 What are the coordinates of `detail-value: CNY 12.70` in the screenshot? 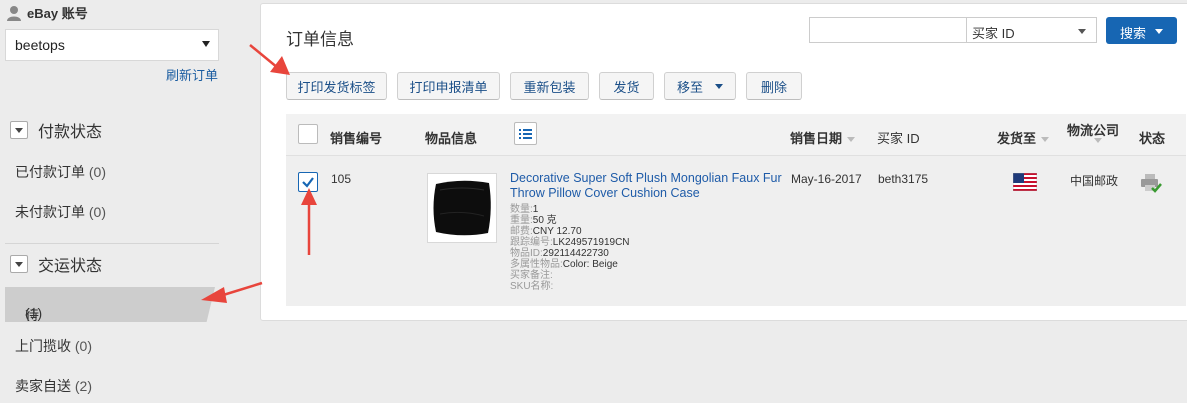 It's located at (557, 231).